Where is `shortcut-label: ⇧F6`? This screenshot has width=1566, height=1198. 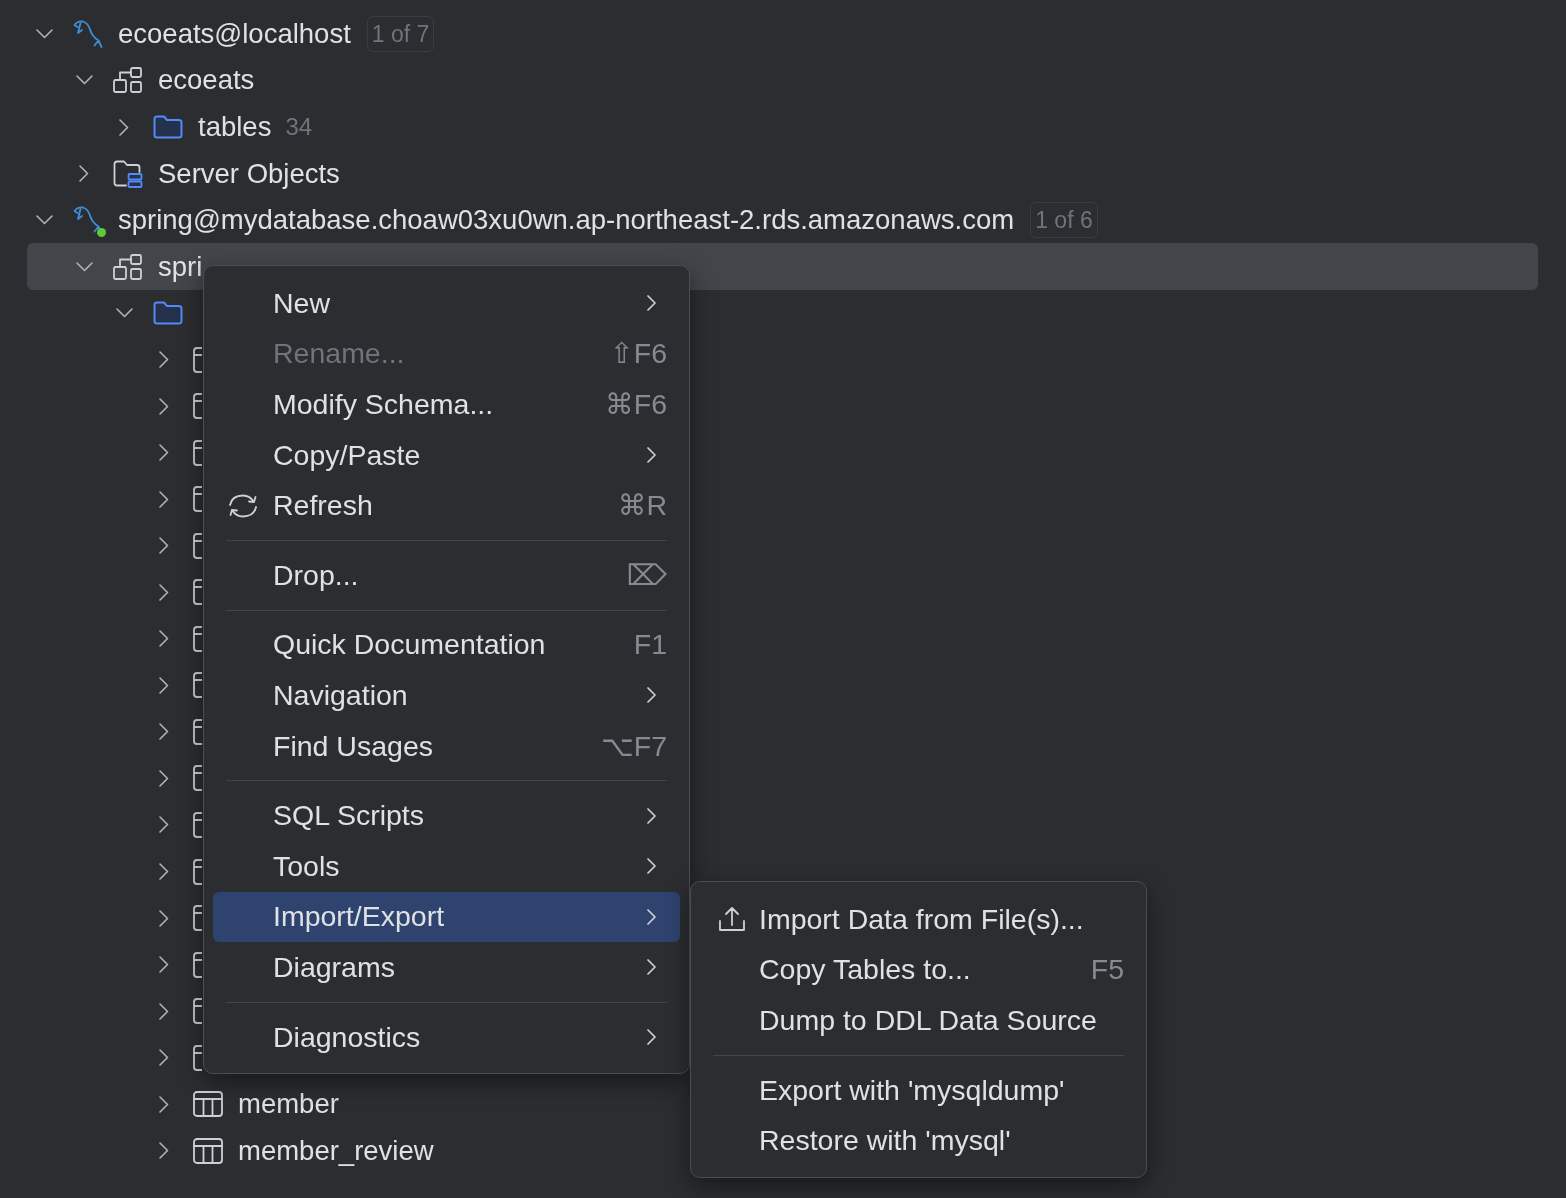 shortcut-label: ⇧F6 is located at coordinates (638, 354).